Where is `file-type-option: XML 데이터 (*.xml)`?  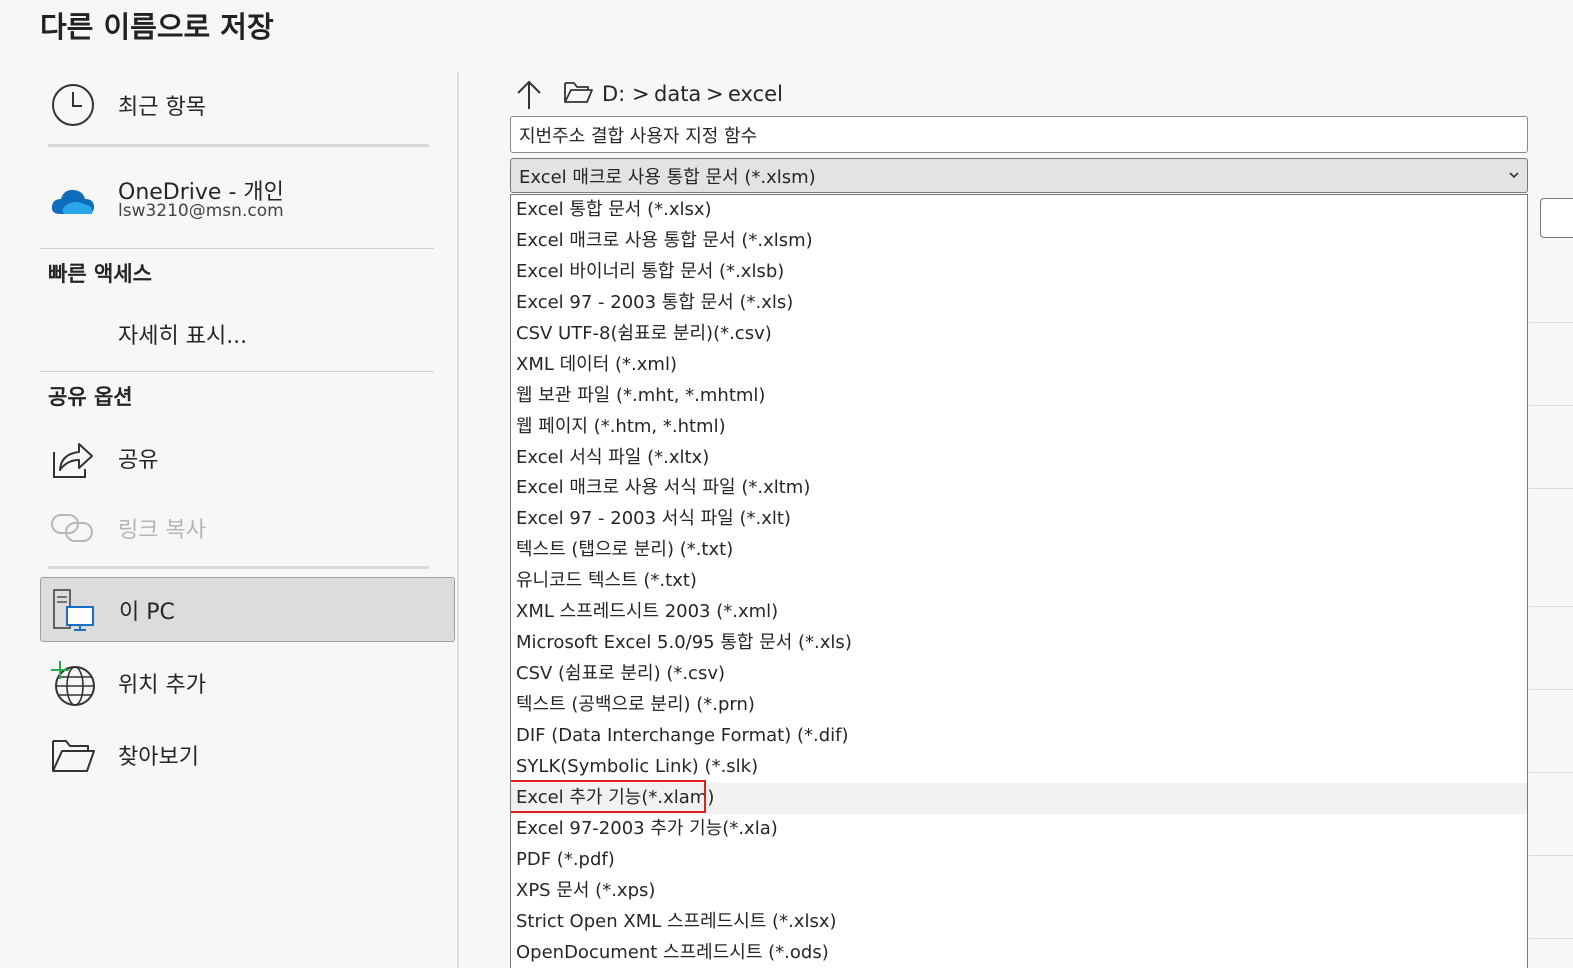
file-type-option: XML 데이터 (*.xml) is located at coordinates (1019, 365).